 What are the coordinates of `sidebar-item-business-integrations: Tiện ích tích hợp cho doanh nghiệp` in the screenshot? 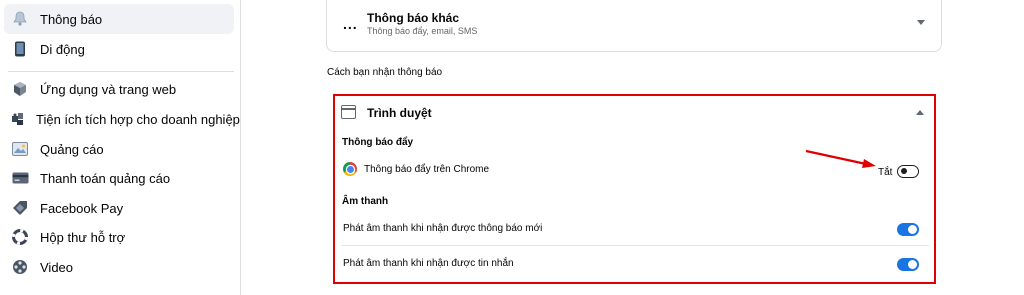 It's located at (122, 119).